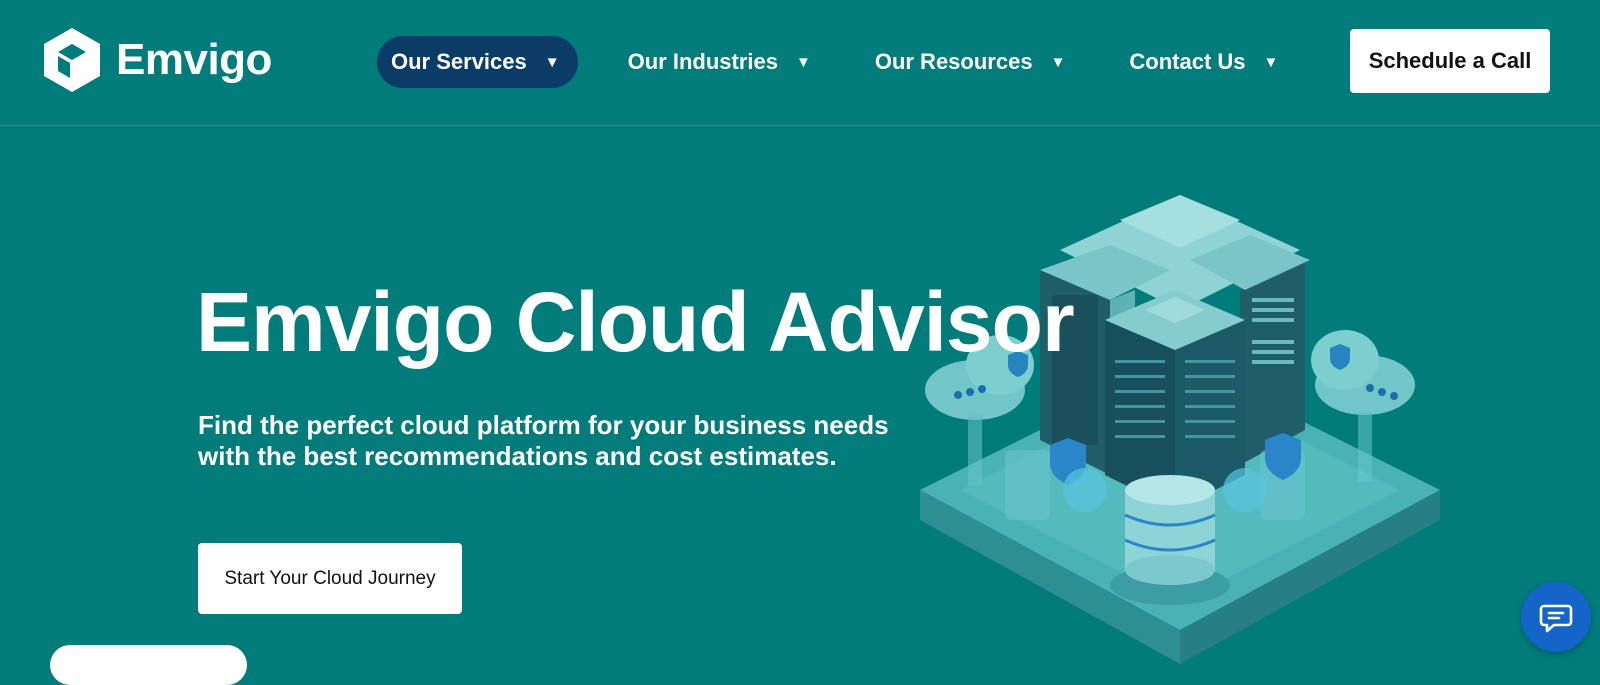 This screenshot has width=1600, height=685. I want to click on nav-label: Our Services, so click(459, 61).